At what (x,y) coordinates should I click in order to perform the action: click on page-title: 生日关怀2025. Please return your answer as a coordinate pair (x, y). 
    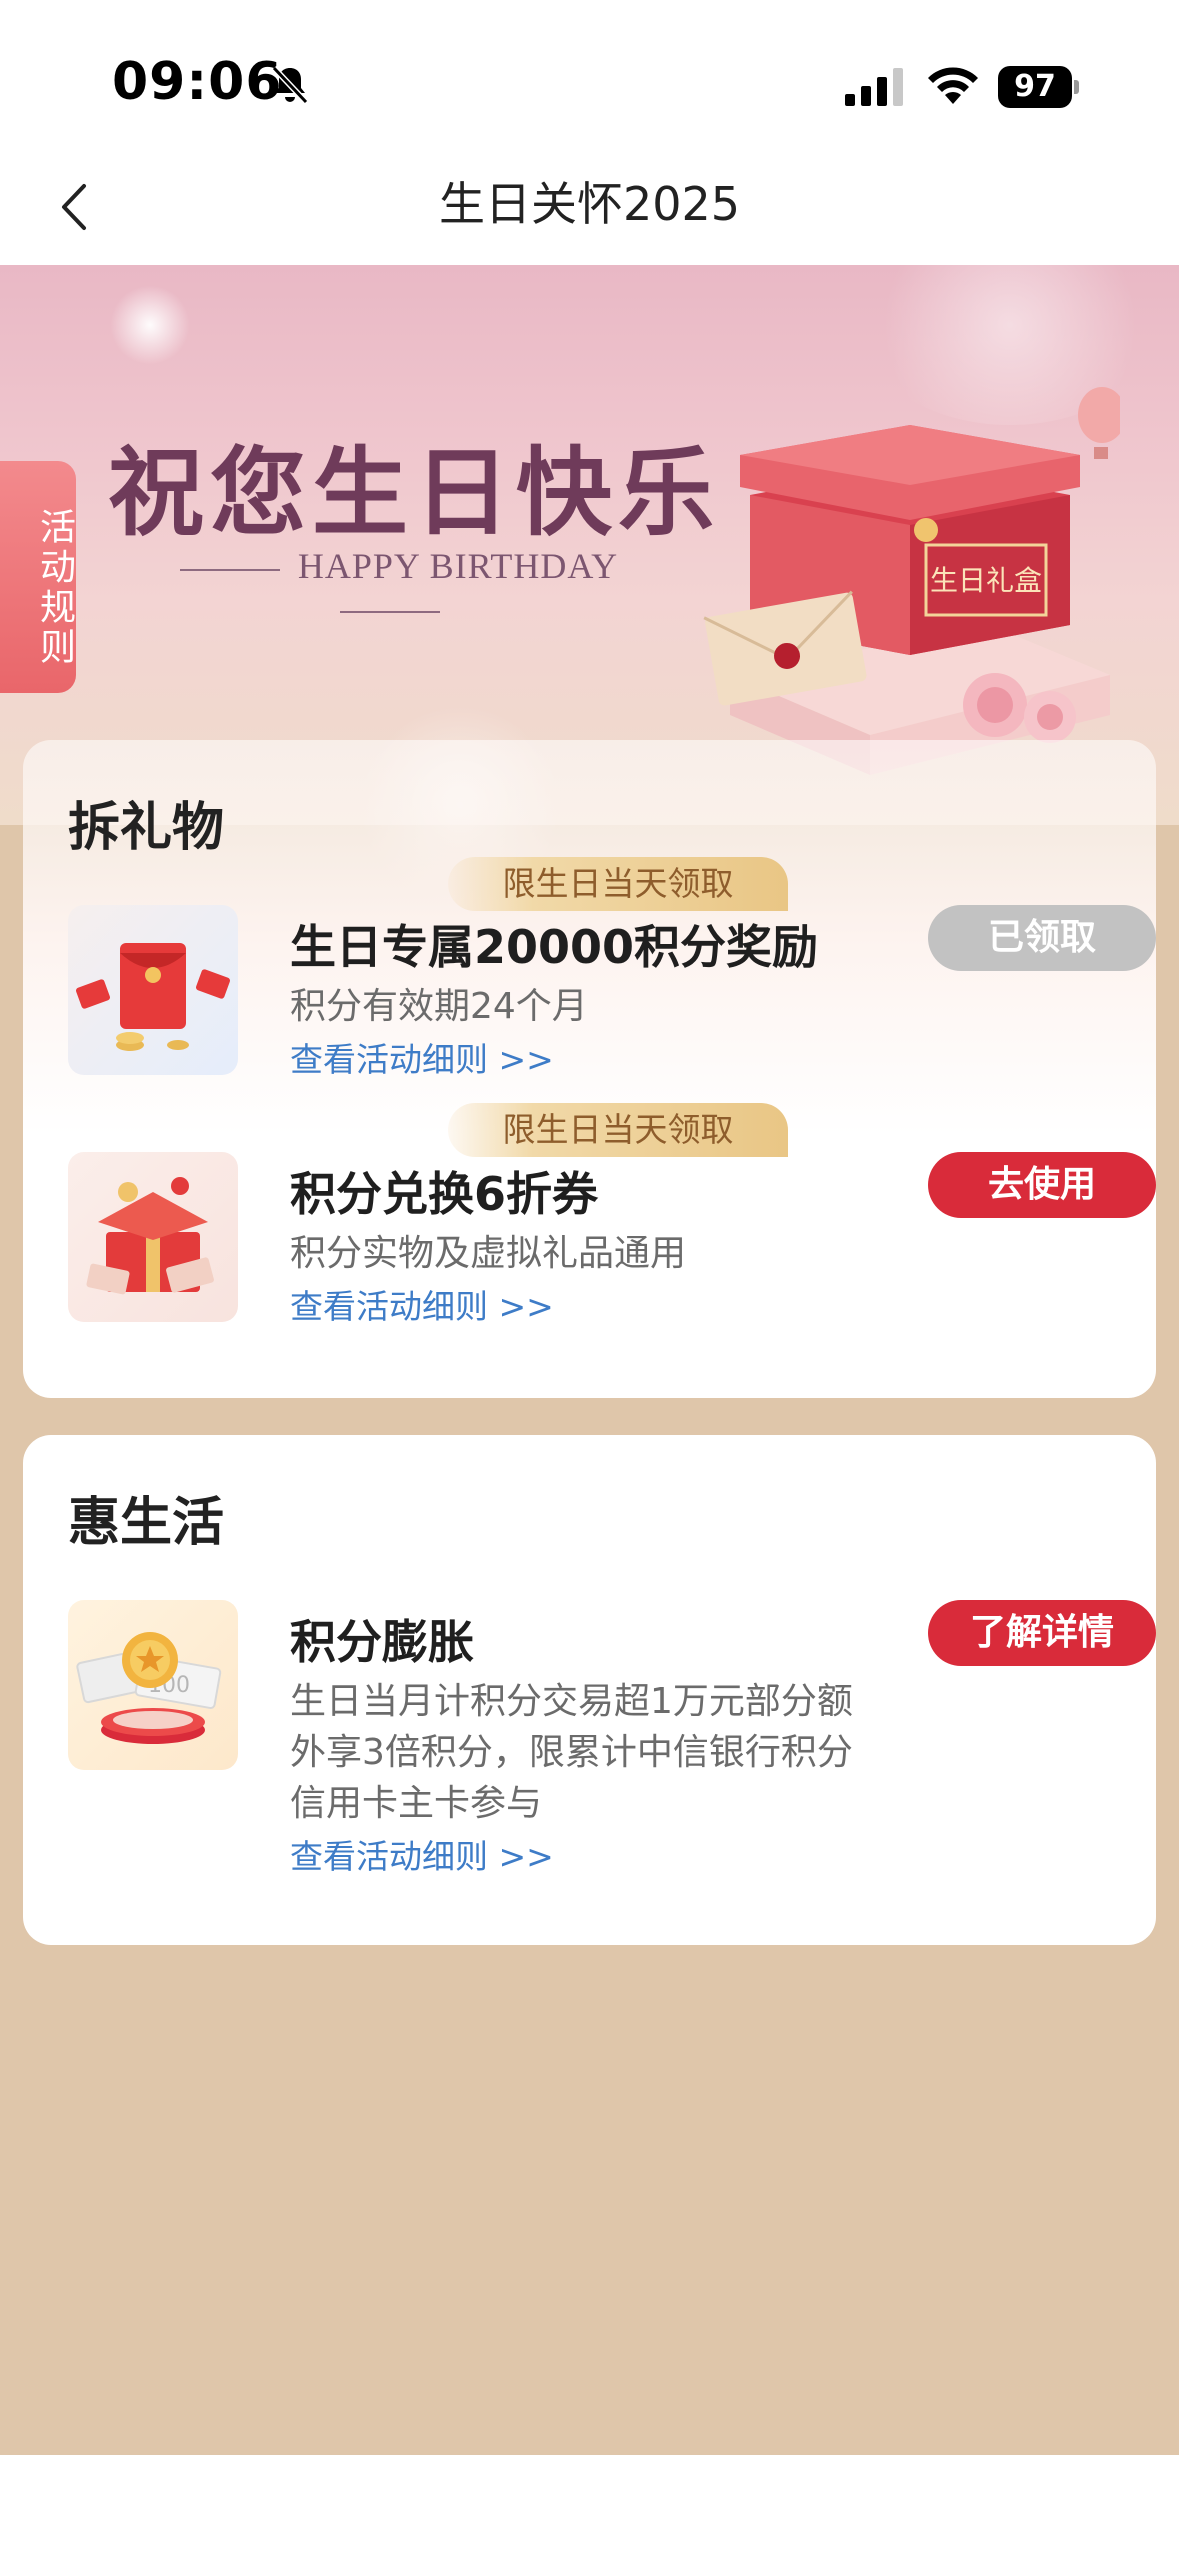
    Looking at the image, I should click on (589, 204).